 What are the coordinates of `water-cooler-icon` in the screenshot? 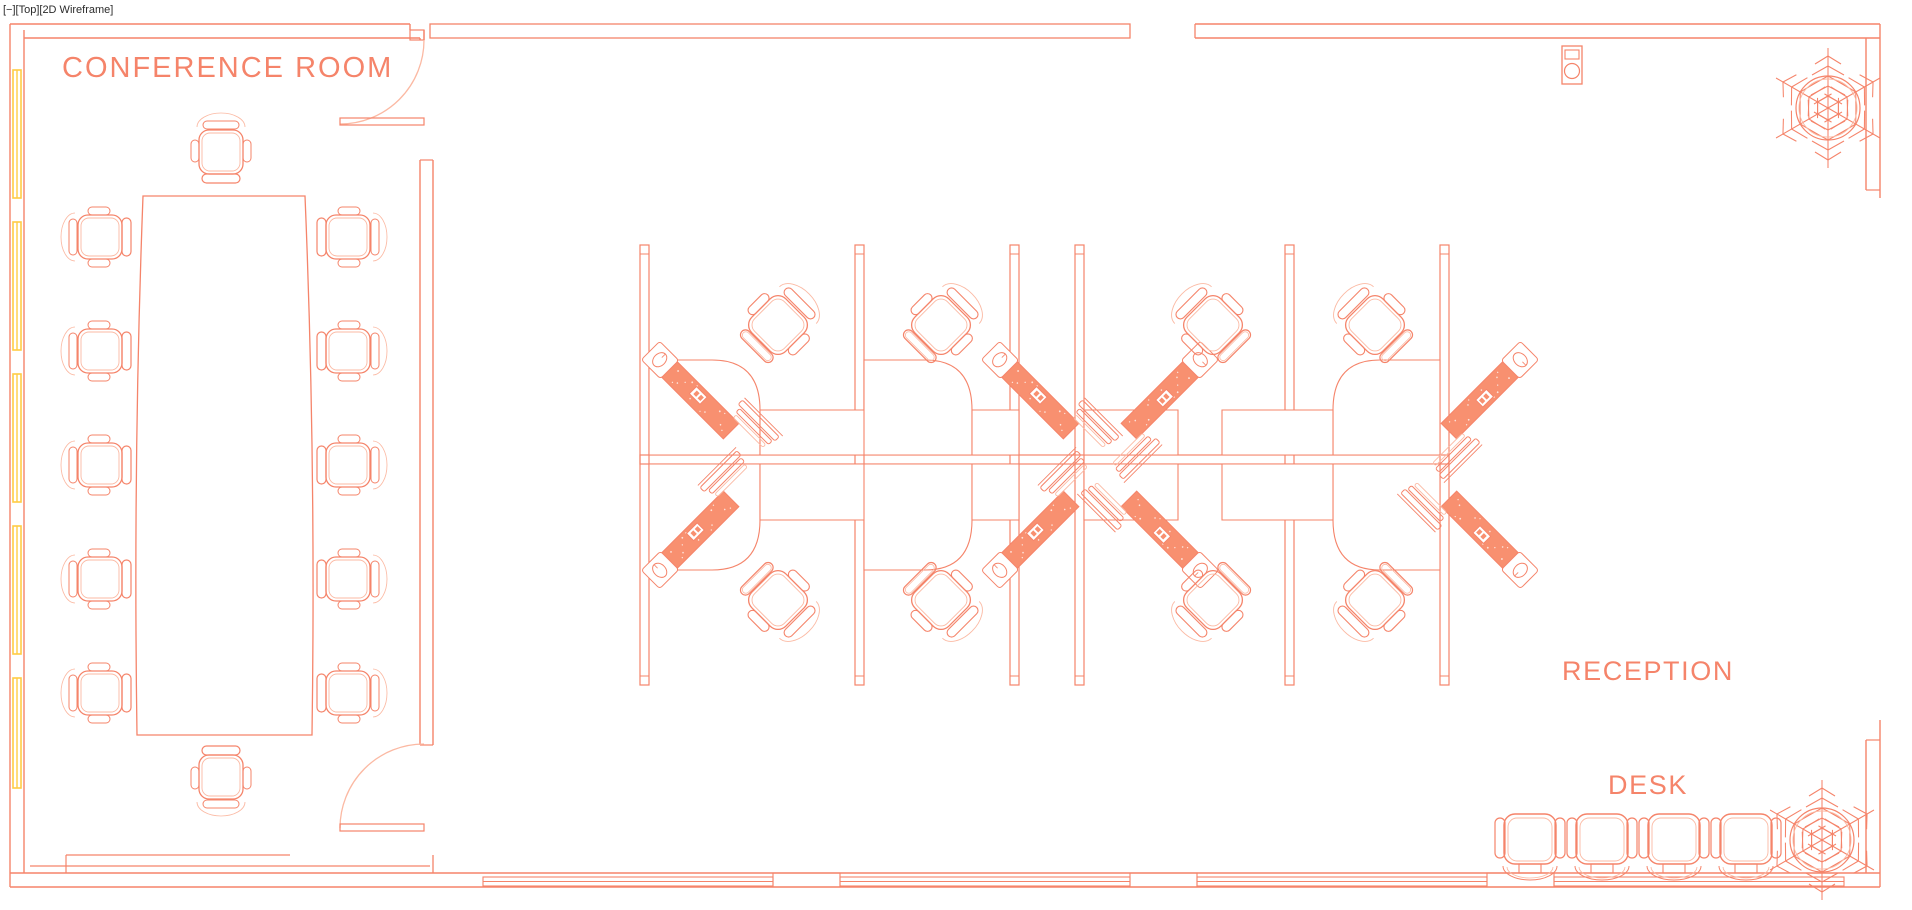 It's located at (1572, 65).